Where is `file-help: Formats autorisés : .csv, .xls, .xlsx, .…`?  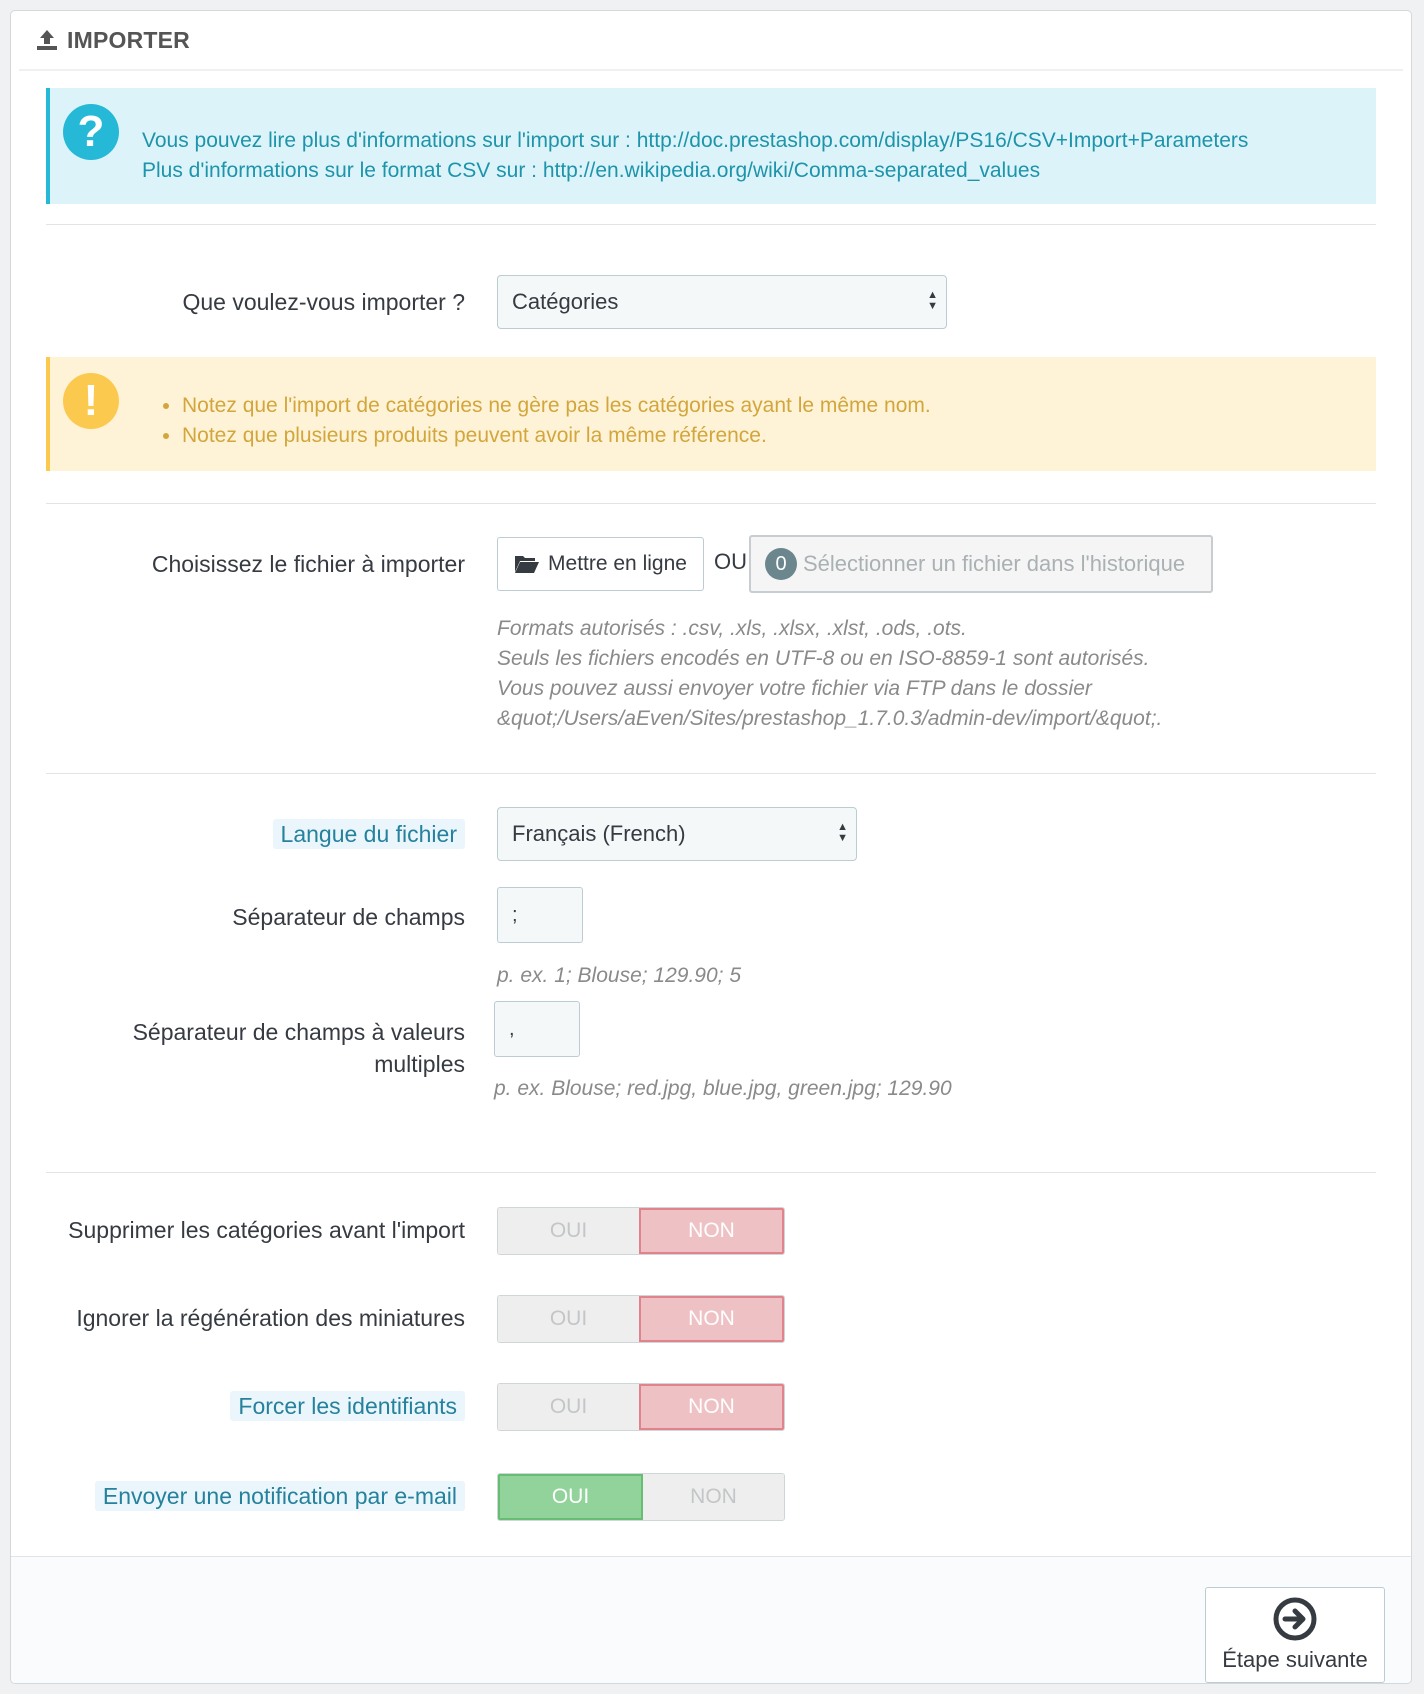
file-help: Formats autorisés : .csv, .xls, .xlsx, .… is located at coordinates (829, 674).